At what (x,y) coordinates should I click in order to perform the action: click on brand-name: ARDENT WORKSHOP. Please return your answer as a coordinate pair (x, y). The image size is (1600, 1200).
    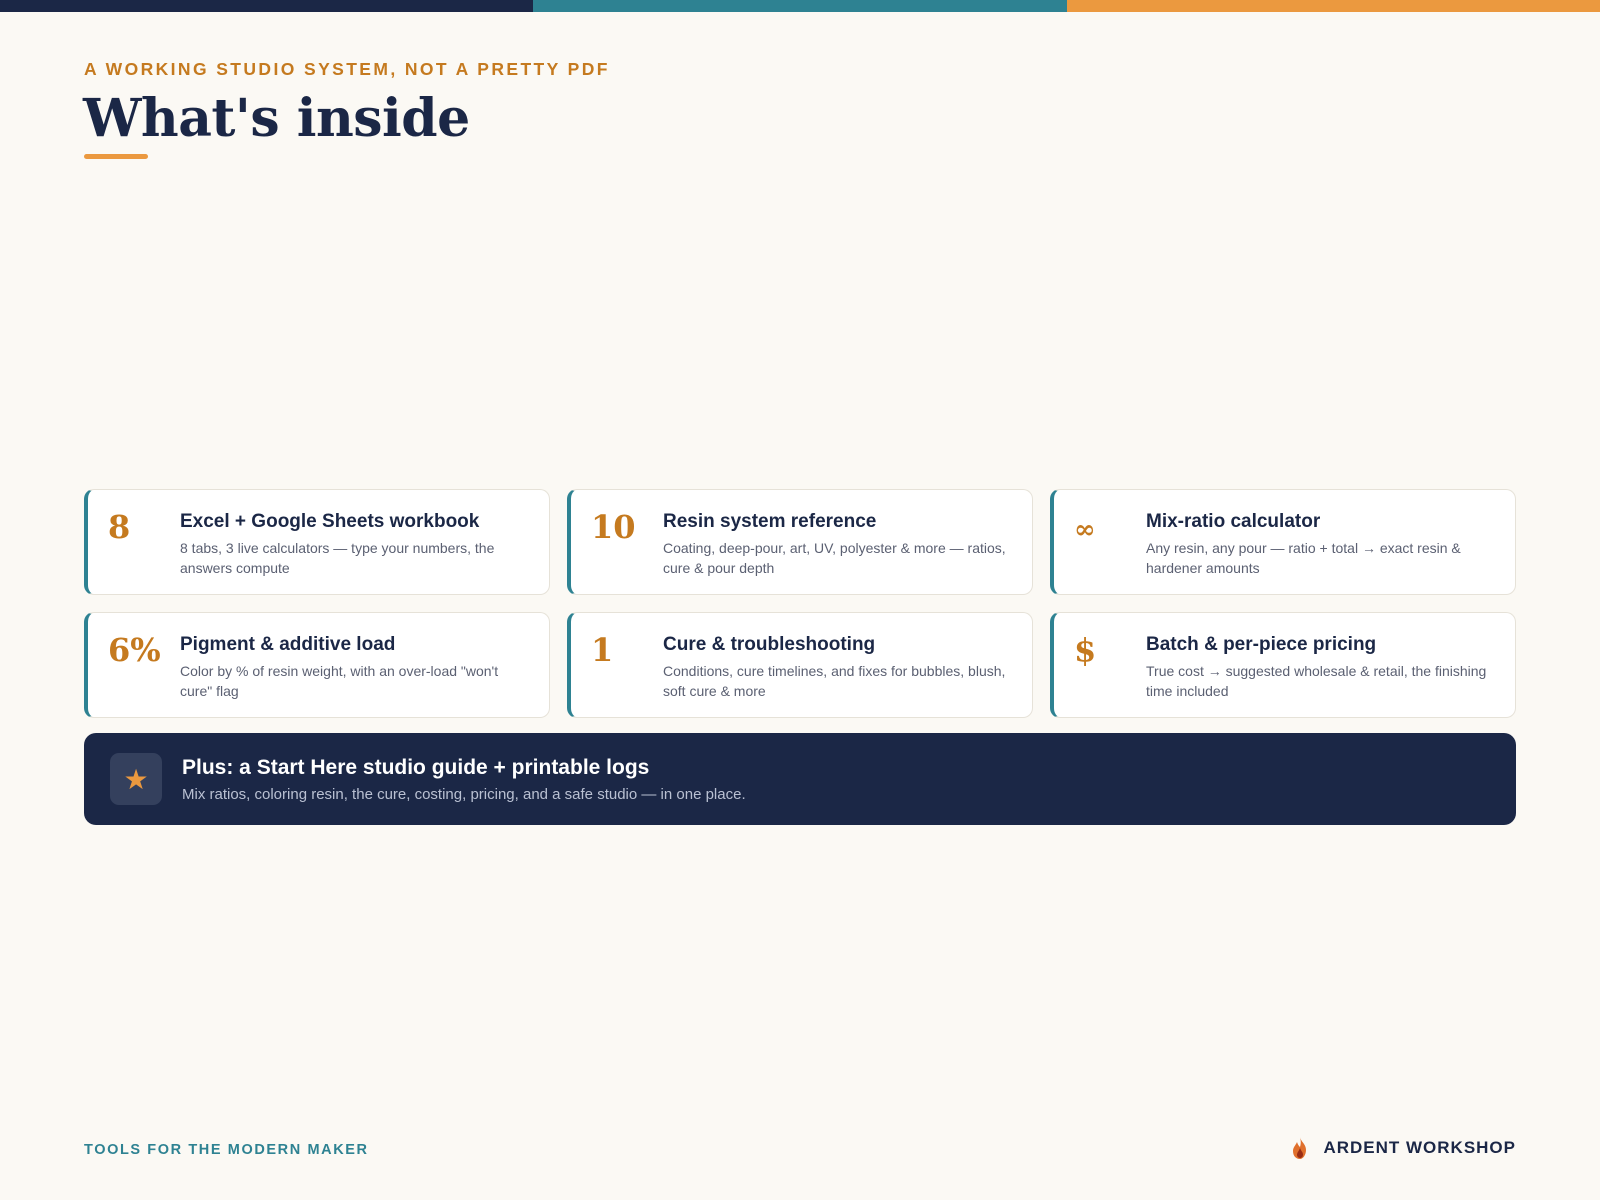
    Looking at the image, I should click on (1419, 1147).